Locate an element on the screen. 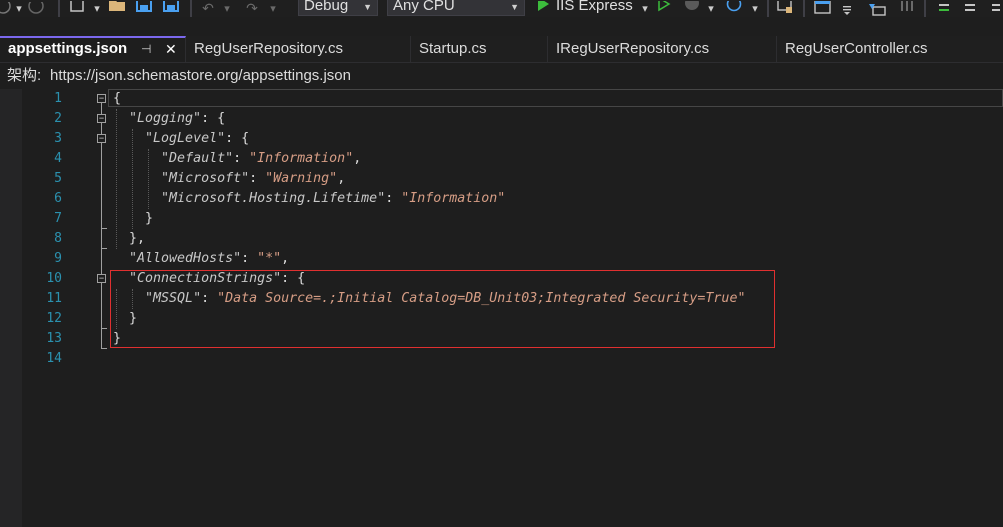 The image size is (1003, 527). code-line: "Microsoft": "Warning", is located at coordinates (229, 179).